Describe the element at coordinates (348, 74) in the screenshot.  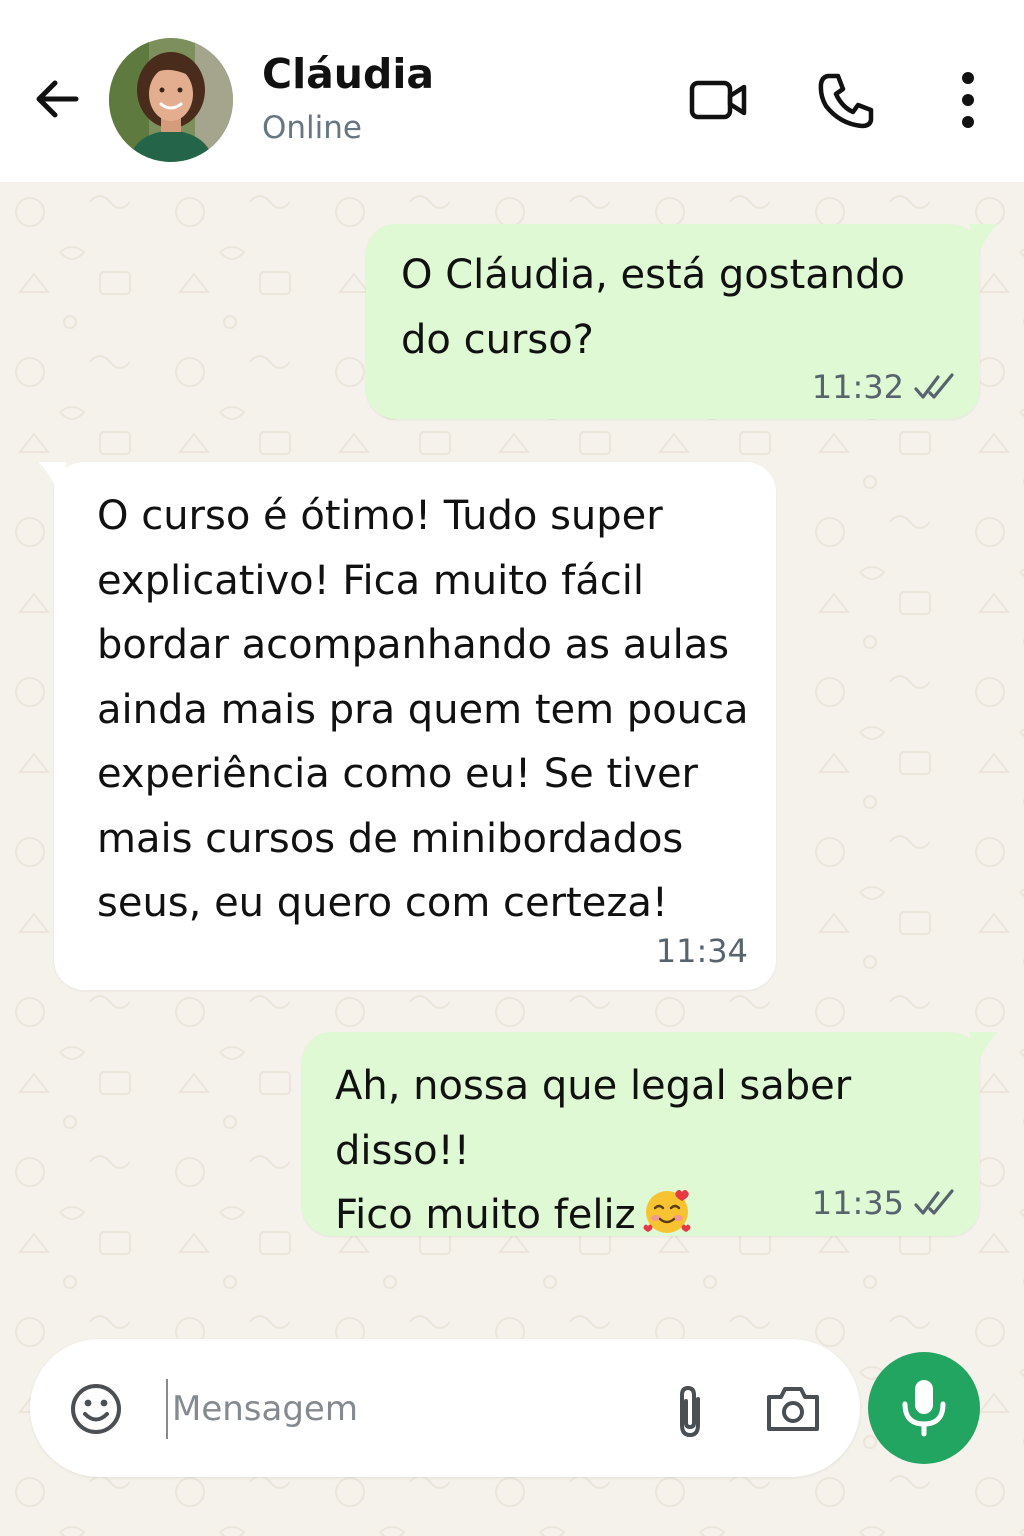
I see `contact-name: Cláudia` at that location.